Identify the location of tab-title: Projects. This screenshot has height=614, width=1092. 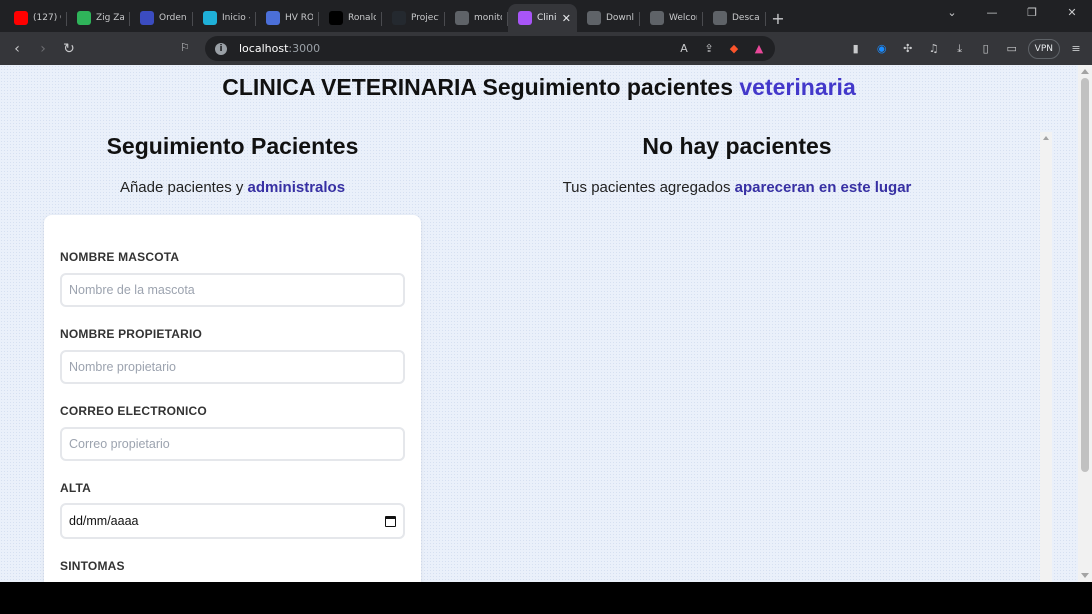
(425, 18).